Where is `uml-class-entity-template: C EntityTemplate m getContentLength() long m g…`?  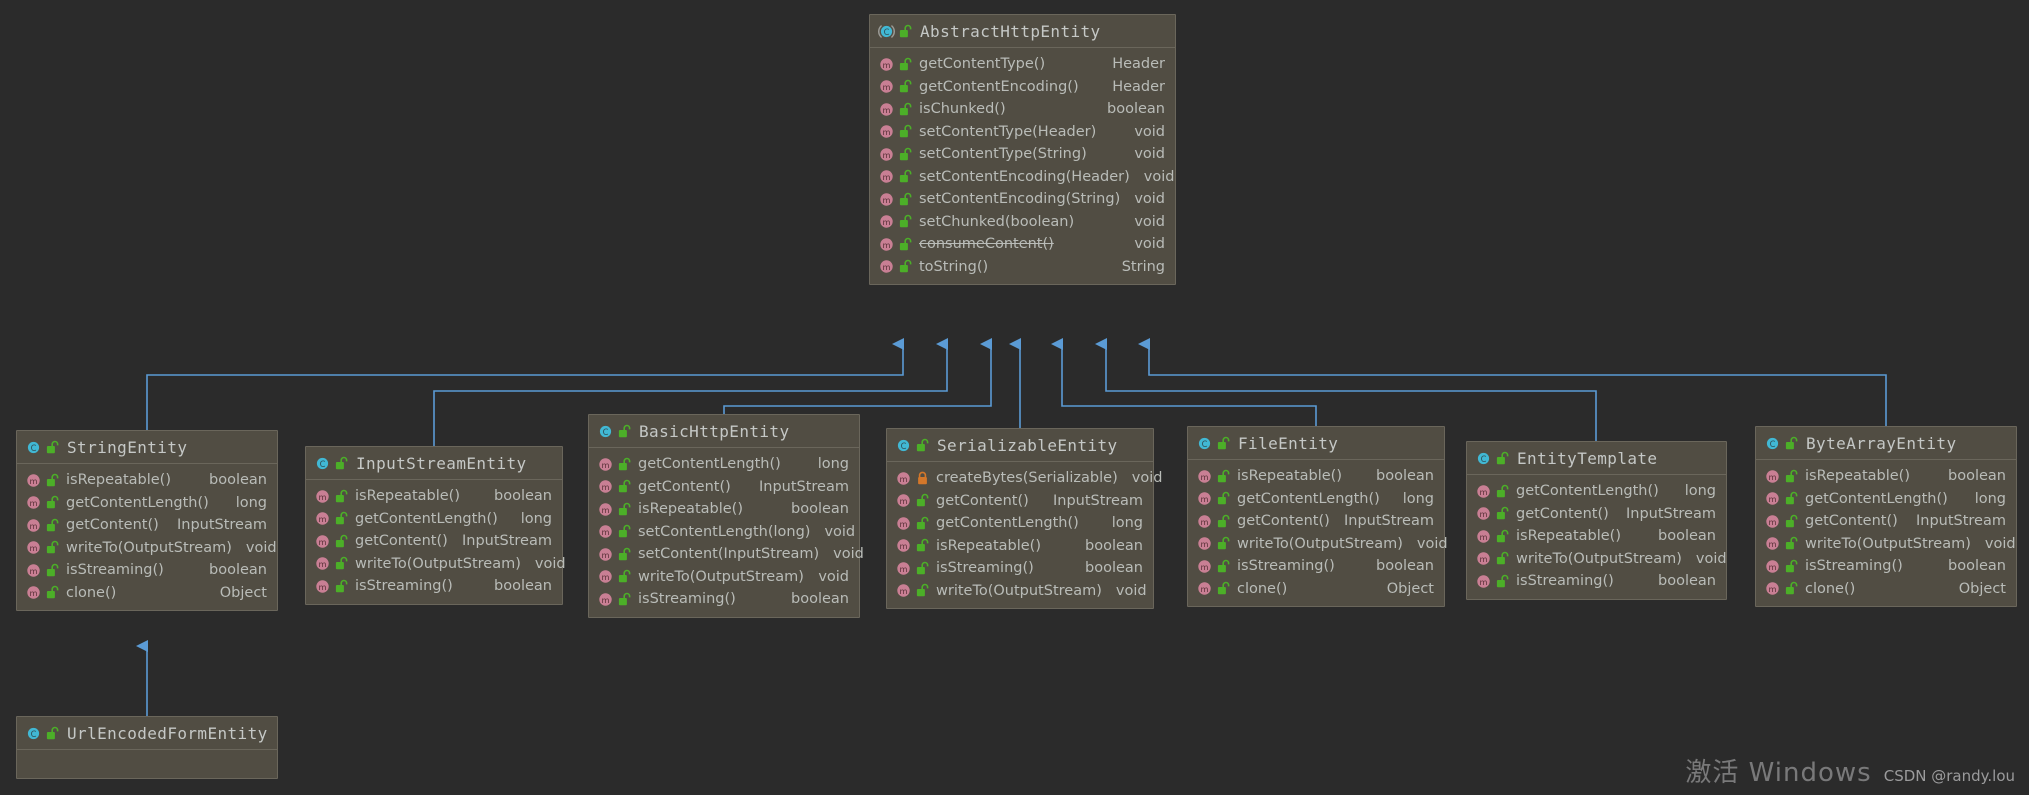
uml-class-entity-template: C EntityTemplate m getContentLength() long m g… is located at coordinates (1596, 520).